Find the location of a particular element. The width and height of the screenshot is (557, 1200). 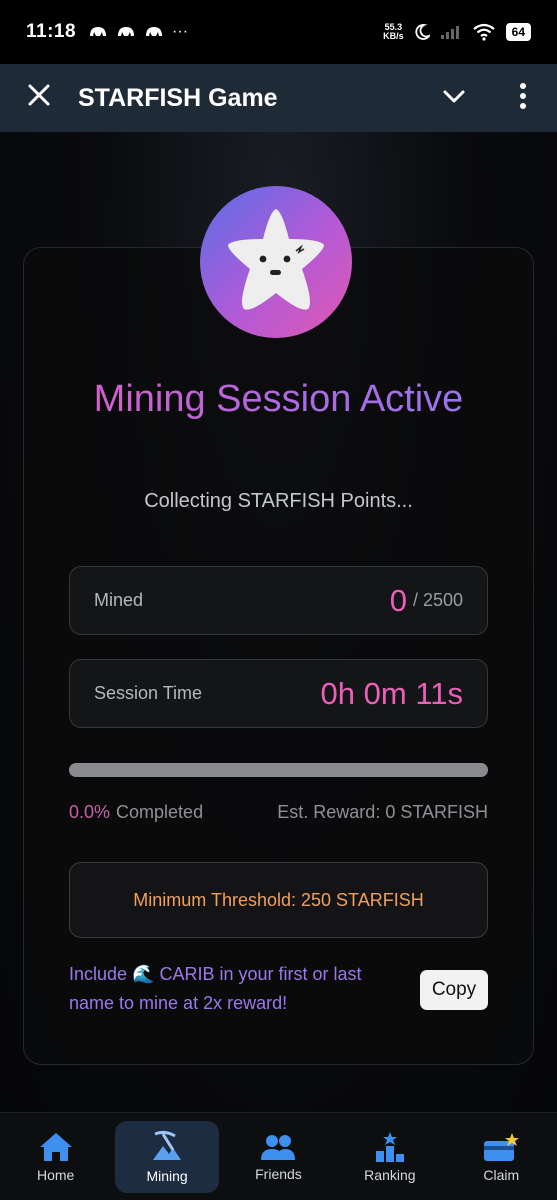

net-speed-unit: KB/s is located at coordinates (393, 36).